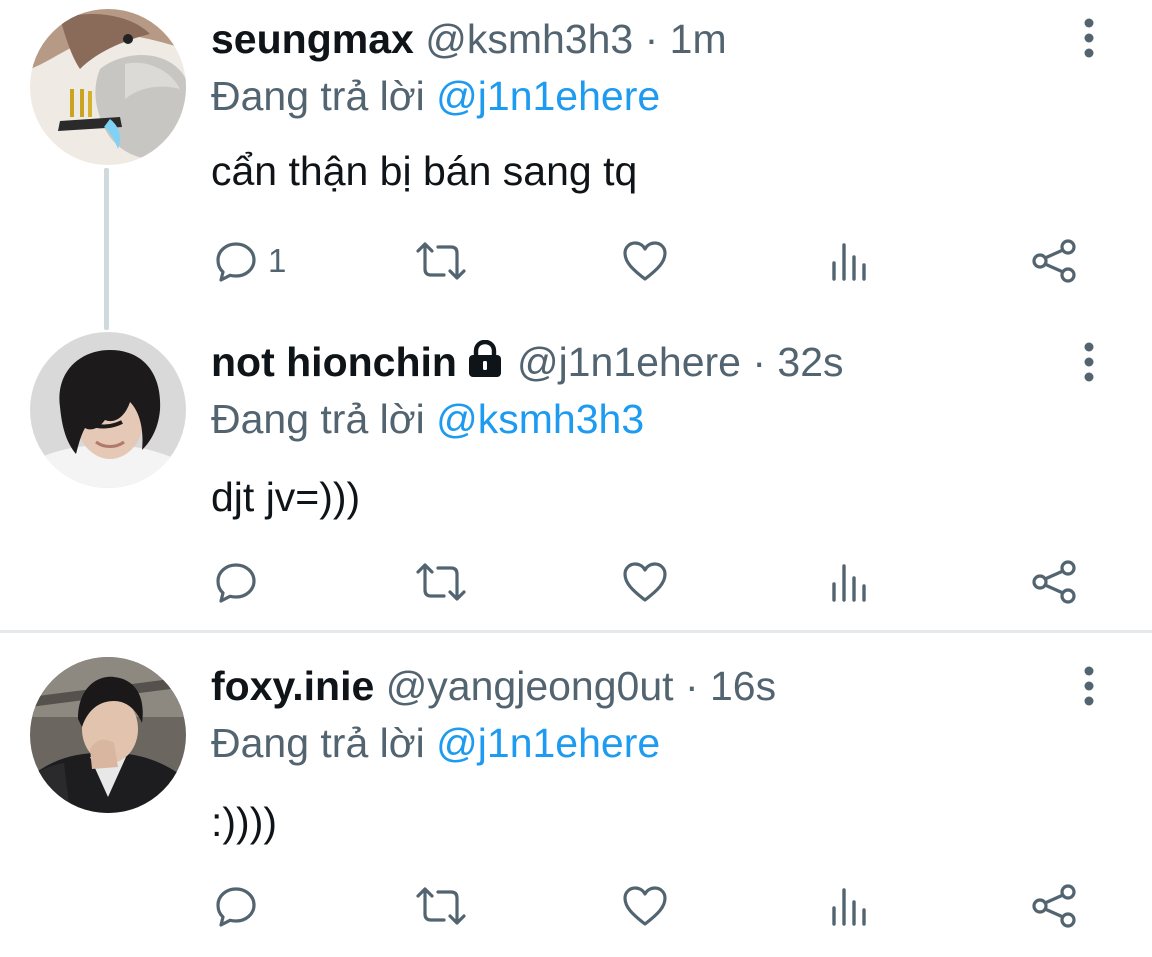 The image size is (1152, 957). Describe the element at coordinates (286, 497) in the screenshot. I see `tweet-text: djt jv=)))` at that location.